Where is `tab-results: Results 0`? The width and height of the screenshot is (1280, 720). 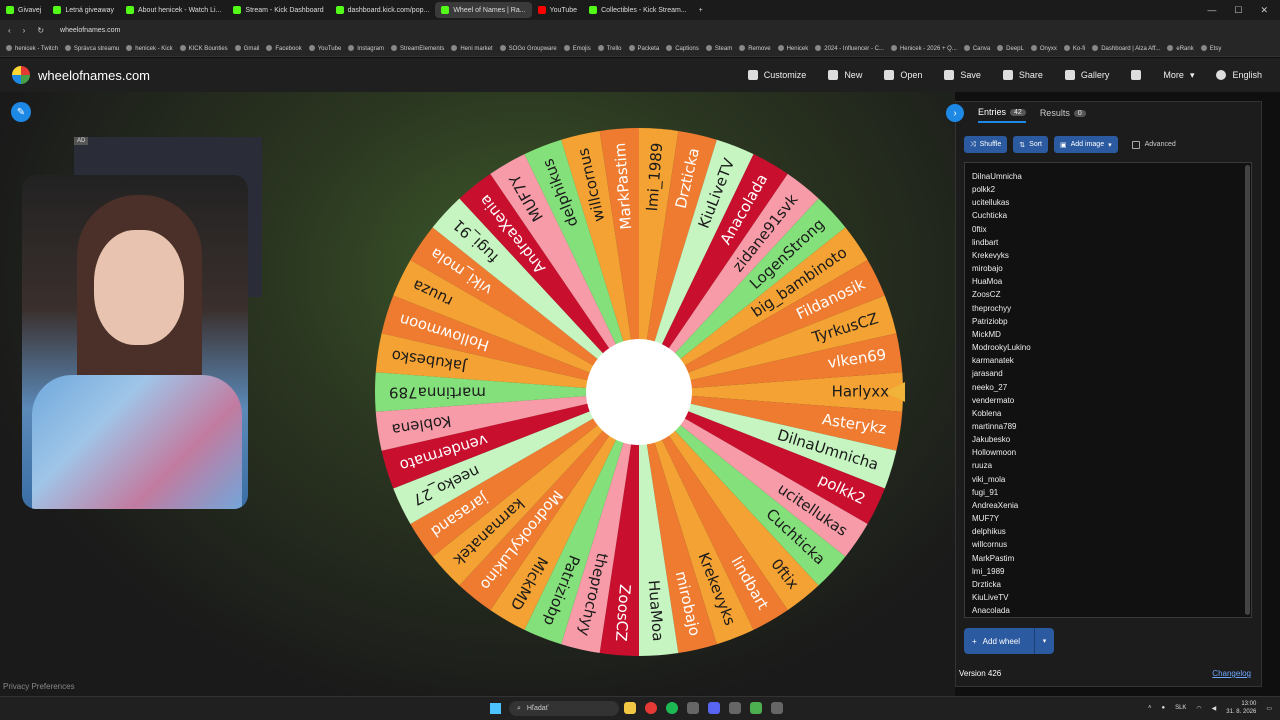 tab-results: Results 0 is located at coordinates (1063, 113).